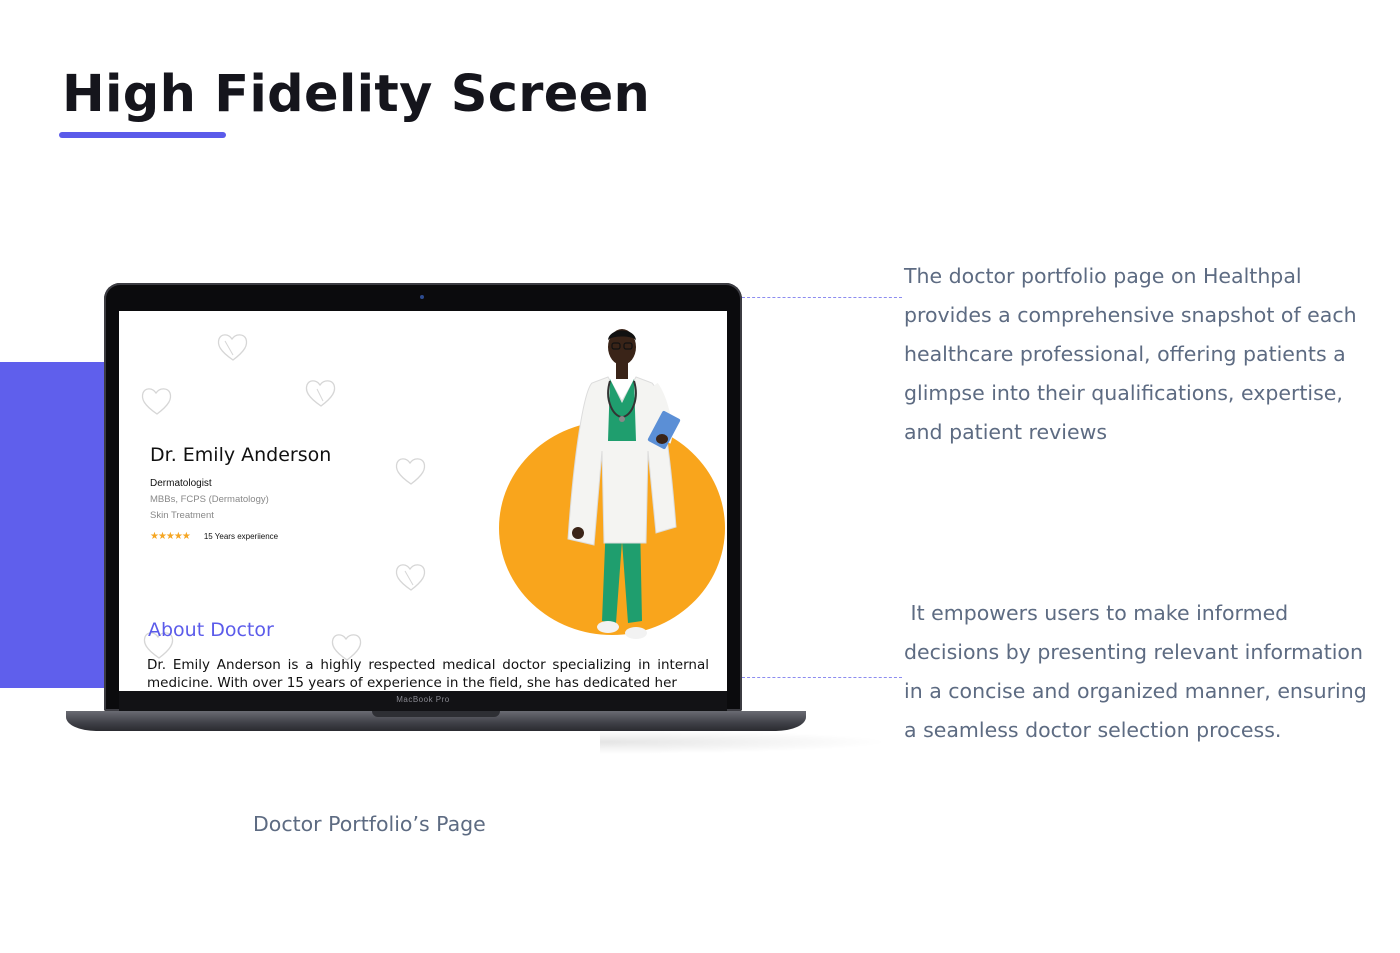  I want to click on mockup-caption: Doctor Portfolio’s Page, so click(369, 824).